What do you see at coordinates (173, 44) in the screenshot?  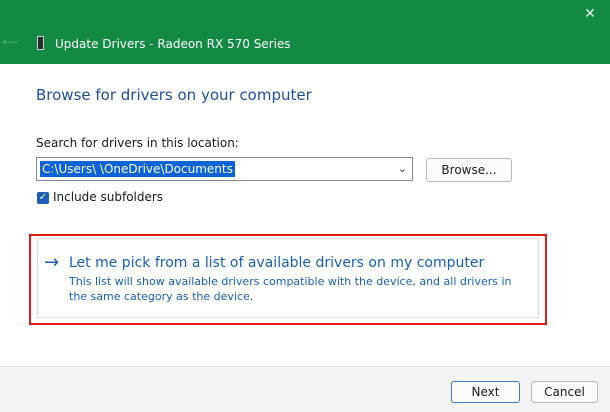 I see `window-title: Update Drivers - Radeon RX 570 Series` at bounding box center [173, 44].